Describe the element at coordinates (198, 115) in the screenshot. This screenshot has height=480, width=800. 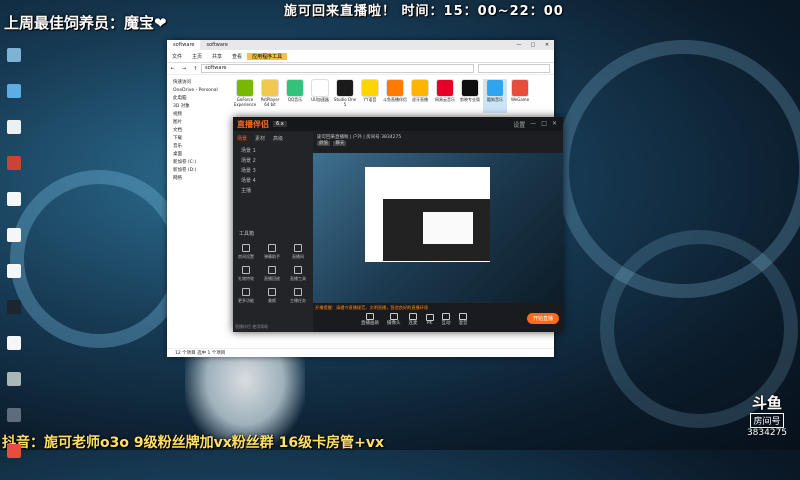
I see `nav-item: 视频` at that location.